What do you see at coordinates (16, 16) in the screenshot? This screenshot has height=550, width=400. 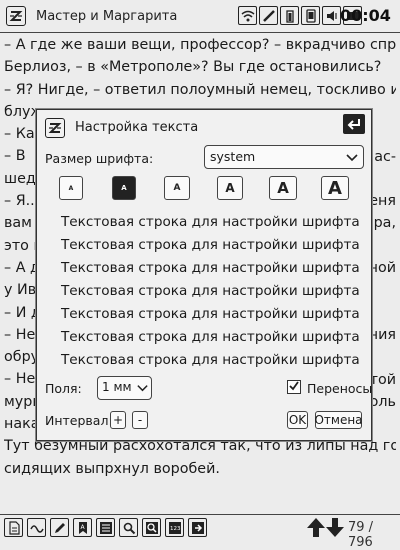 I see `app-logo-icon` at bounding box center [16, 16].